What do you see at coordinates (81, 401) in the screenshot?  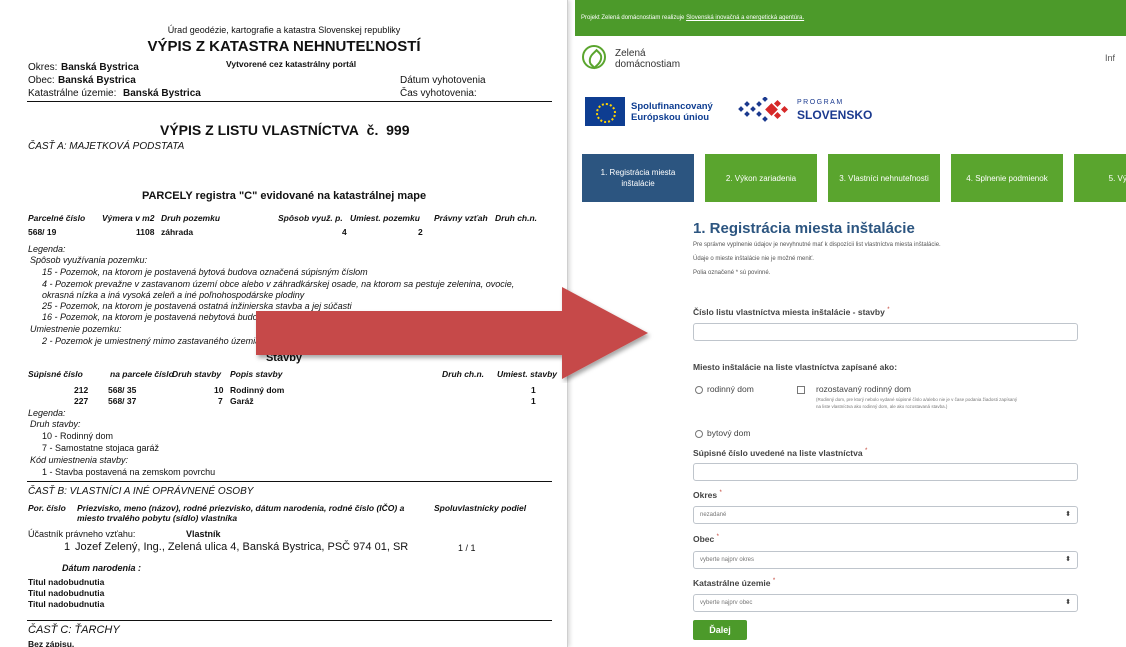 I see `building-number: 227` at bounding box center [81, 401].